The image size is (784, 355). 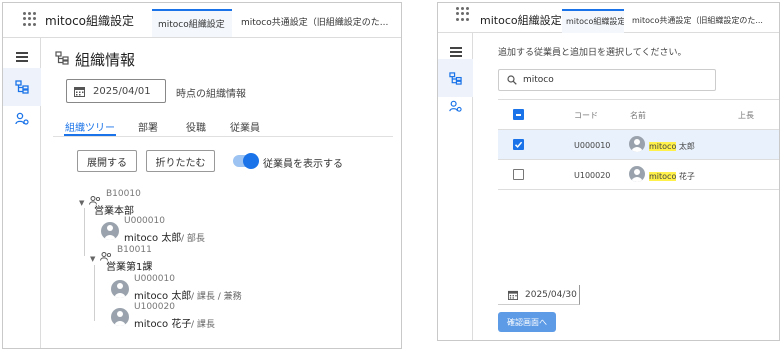 What do you see at coordinates (592, 145) in the screenshot?
I see `row-code: U000010` at bounding box center [592, 145].